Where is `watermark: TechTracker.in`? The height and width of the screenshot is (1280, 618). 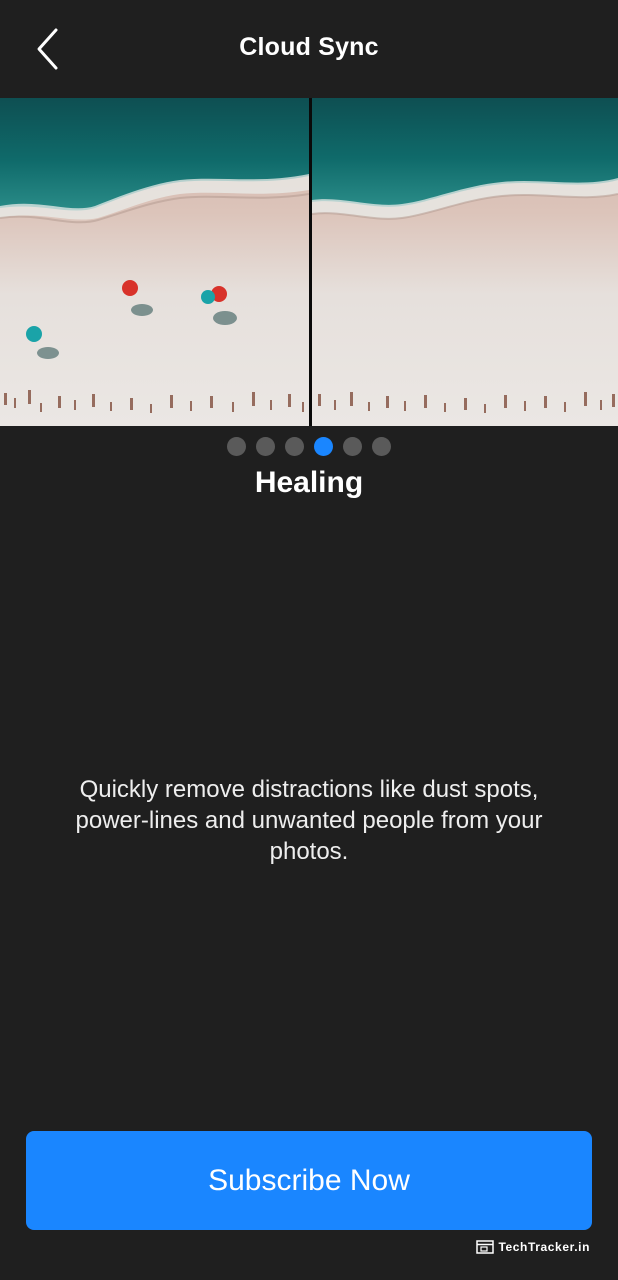
watermark: TechTracker.in is located at coordinates (533, 1247).